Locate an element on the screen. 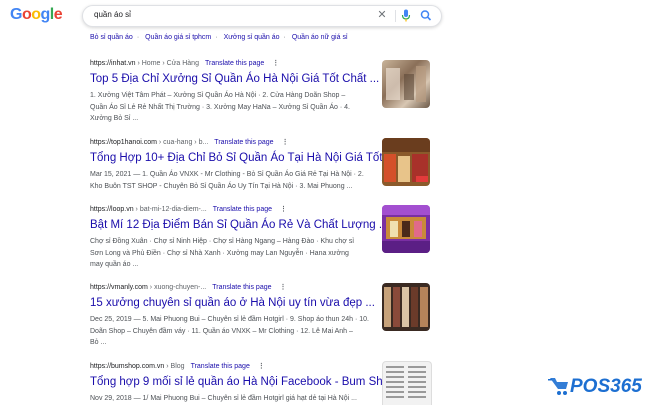 The height and width of the screenshot is (405, 660). result-domain: https://vmanly.com is located at coordinates (119, 287).